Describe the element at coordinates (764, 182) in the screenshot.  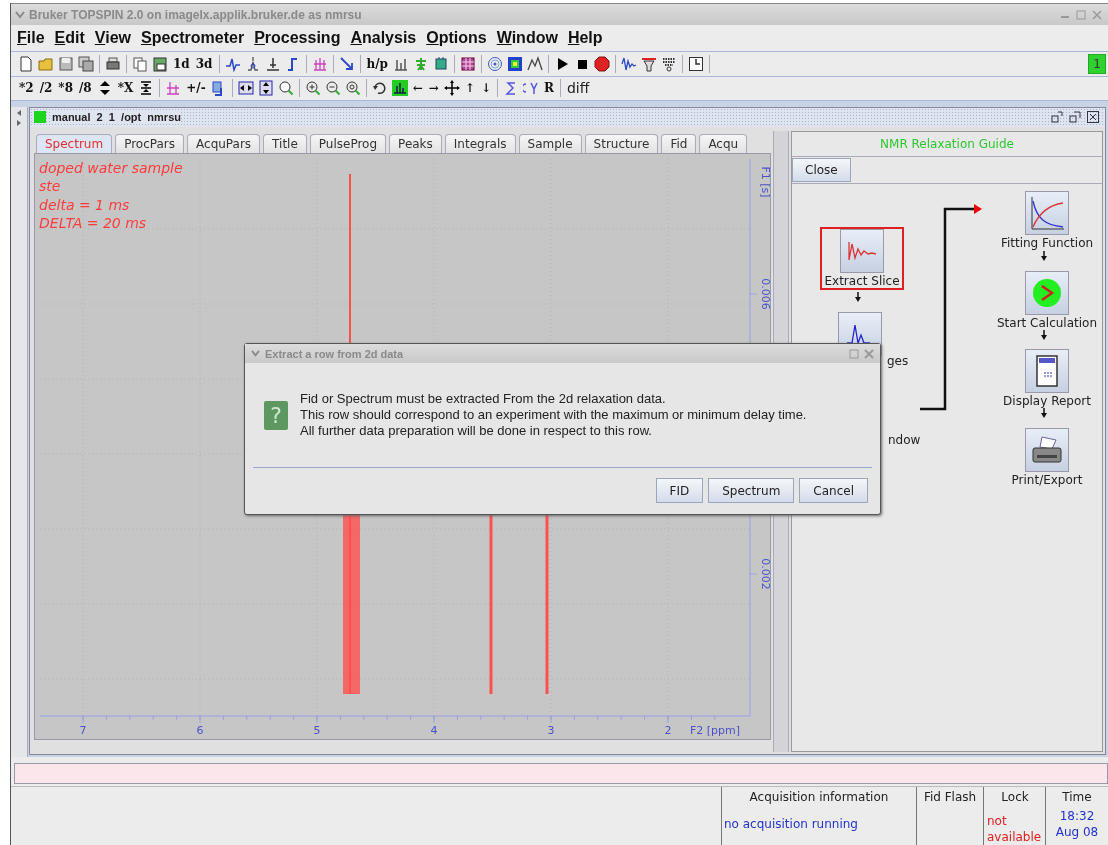
I see `axis-title: F1 [s]` at that location.